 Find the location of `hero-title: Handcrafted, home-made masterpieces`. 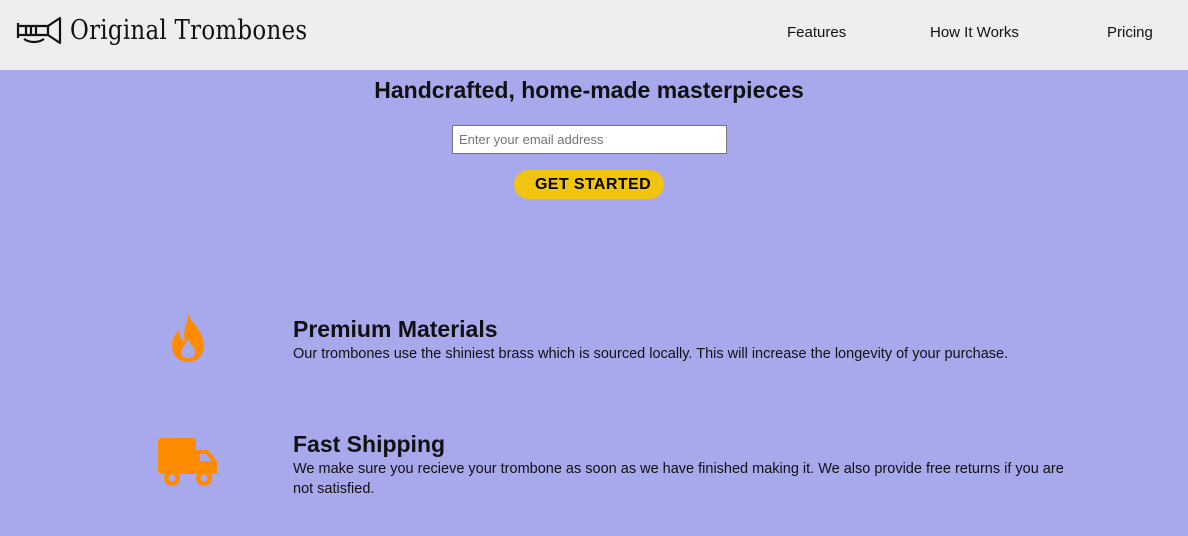

hero-title: Handcrafted, home-made masterpieces is located at coordinates (589, 90).